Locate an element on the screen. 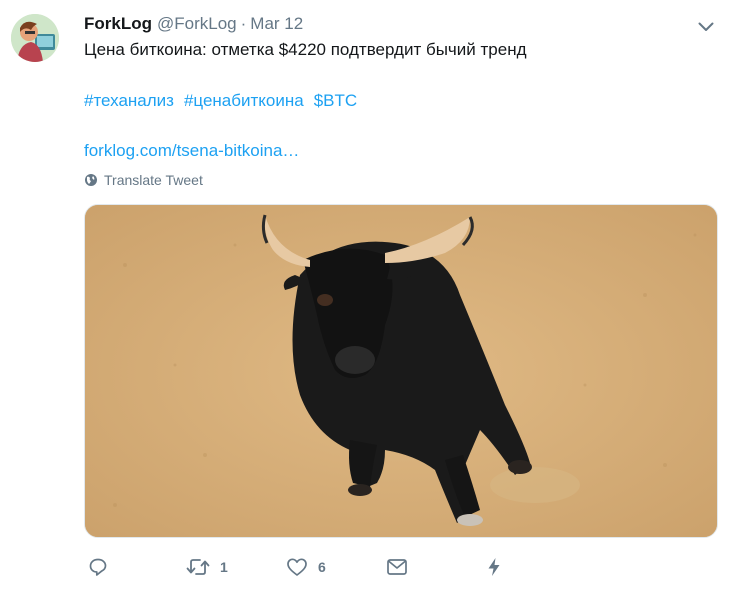  like-count: 6 is located at coordinates (322, 567).